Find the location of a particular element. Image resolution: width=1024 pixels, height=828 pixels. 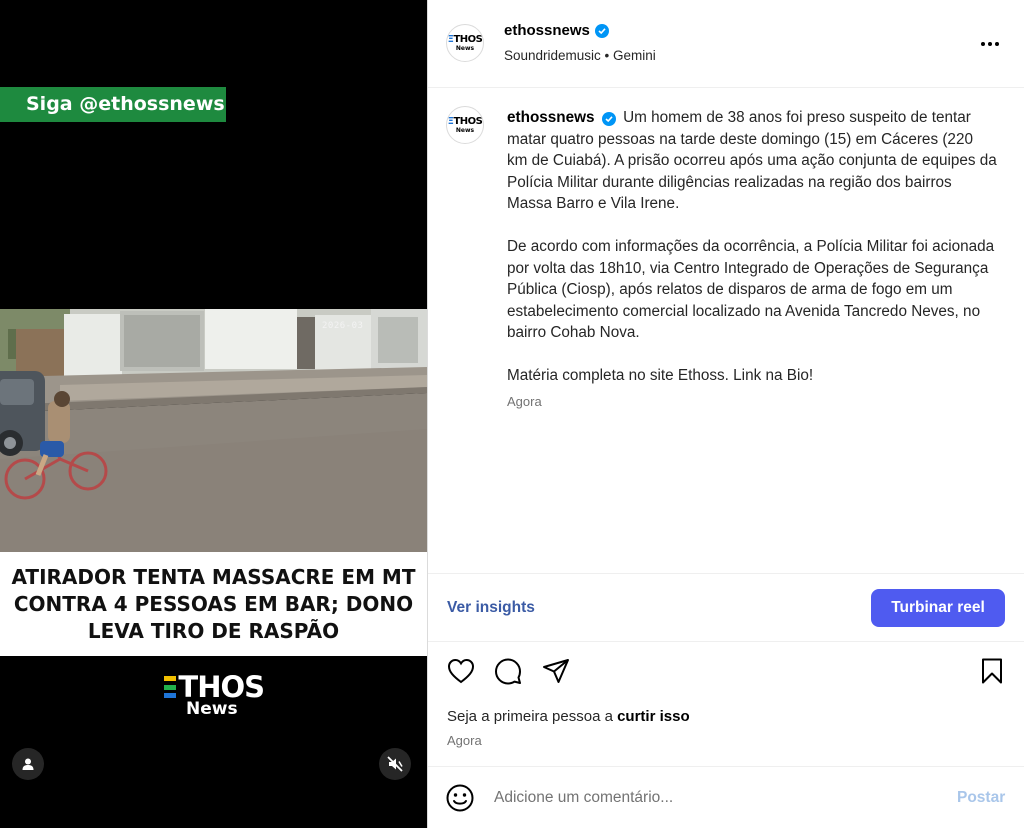

caption-username: ethossnews is located at coordinates (551, 117).